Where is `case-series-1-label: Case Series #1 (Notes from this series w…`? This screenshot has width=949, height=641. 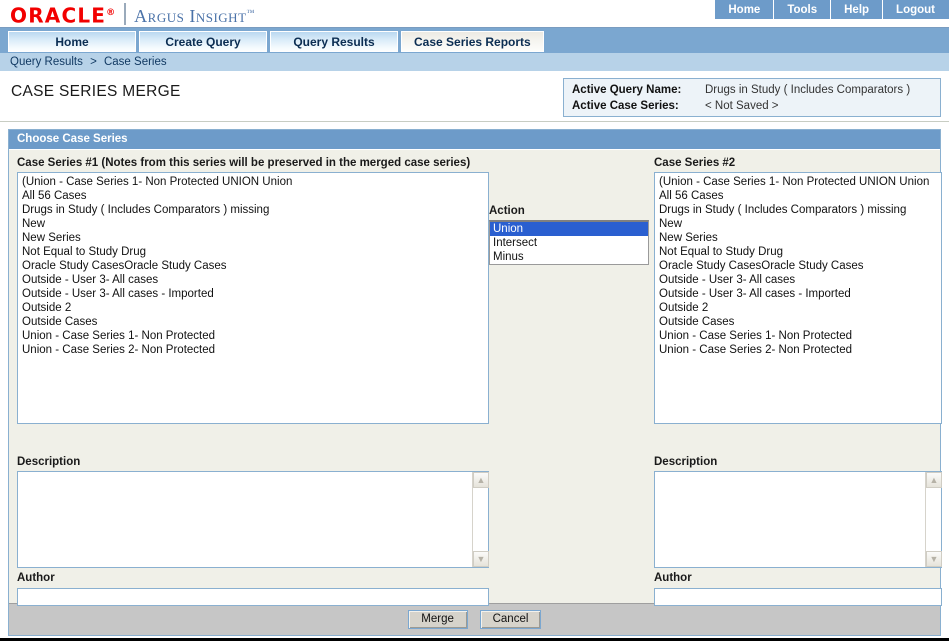 case-series-1-label: Case Series #1 (Notes from this series w… is located at coordinates (244, 163).